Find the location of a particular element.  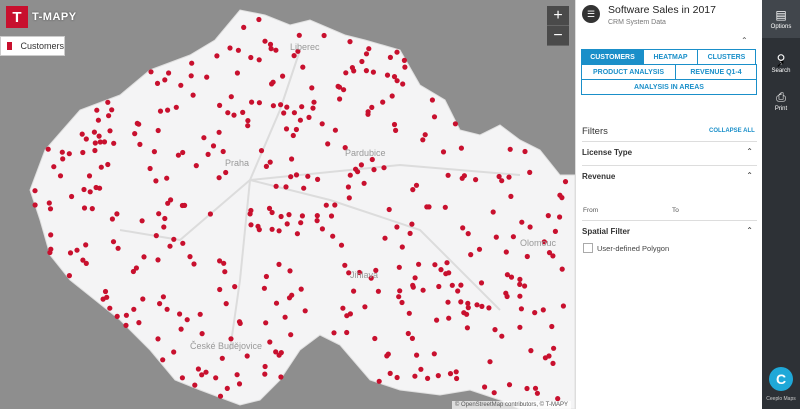

collapse-all-link: COLLAPSE ALL is located at coordinates (732, 131).